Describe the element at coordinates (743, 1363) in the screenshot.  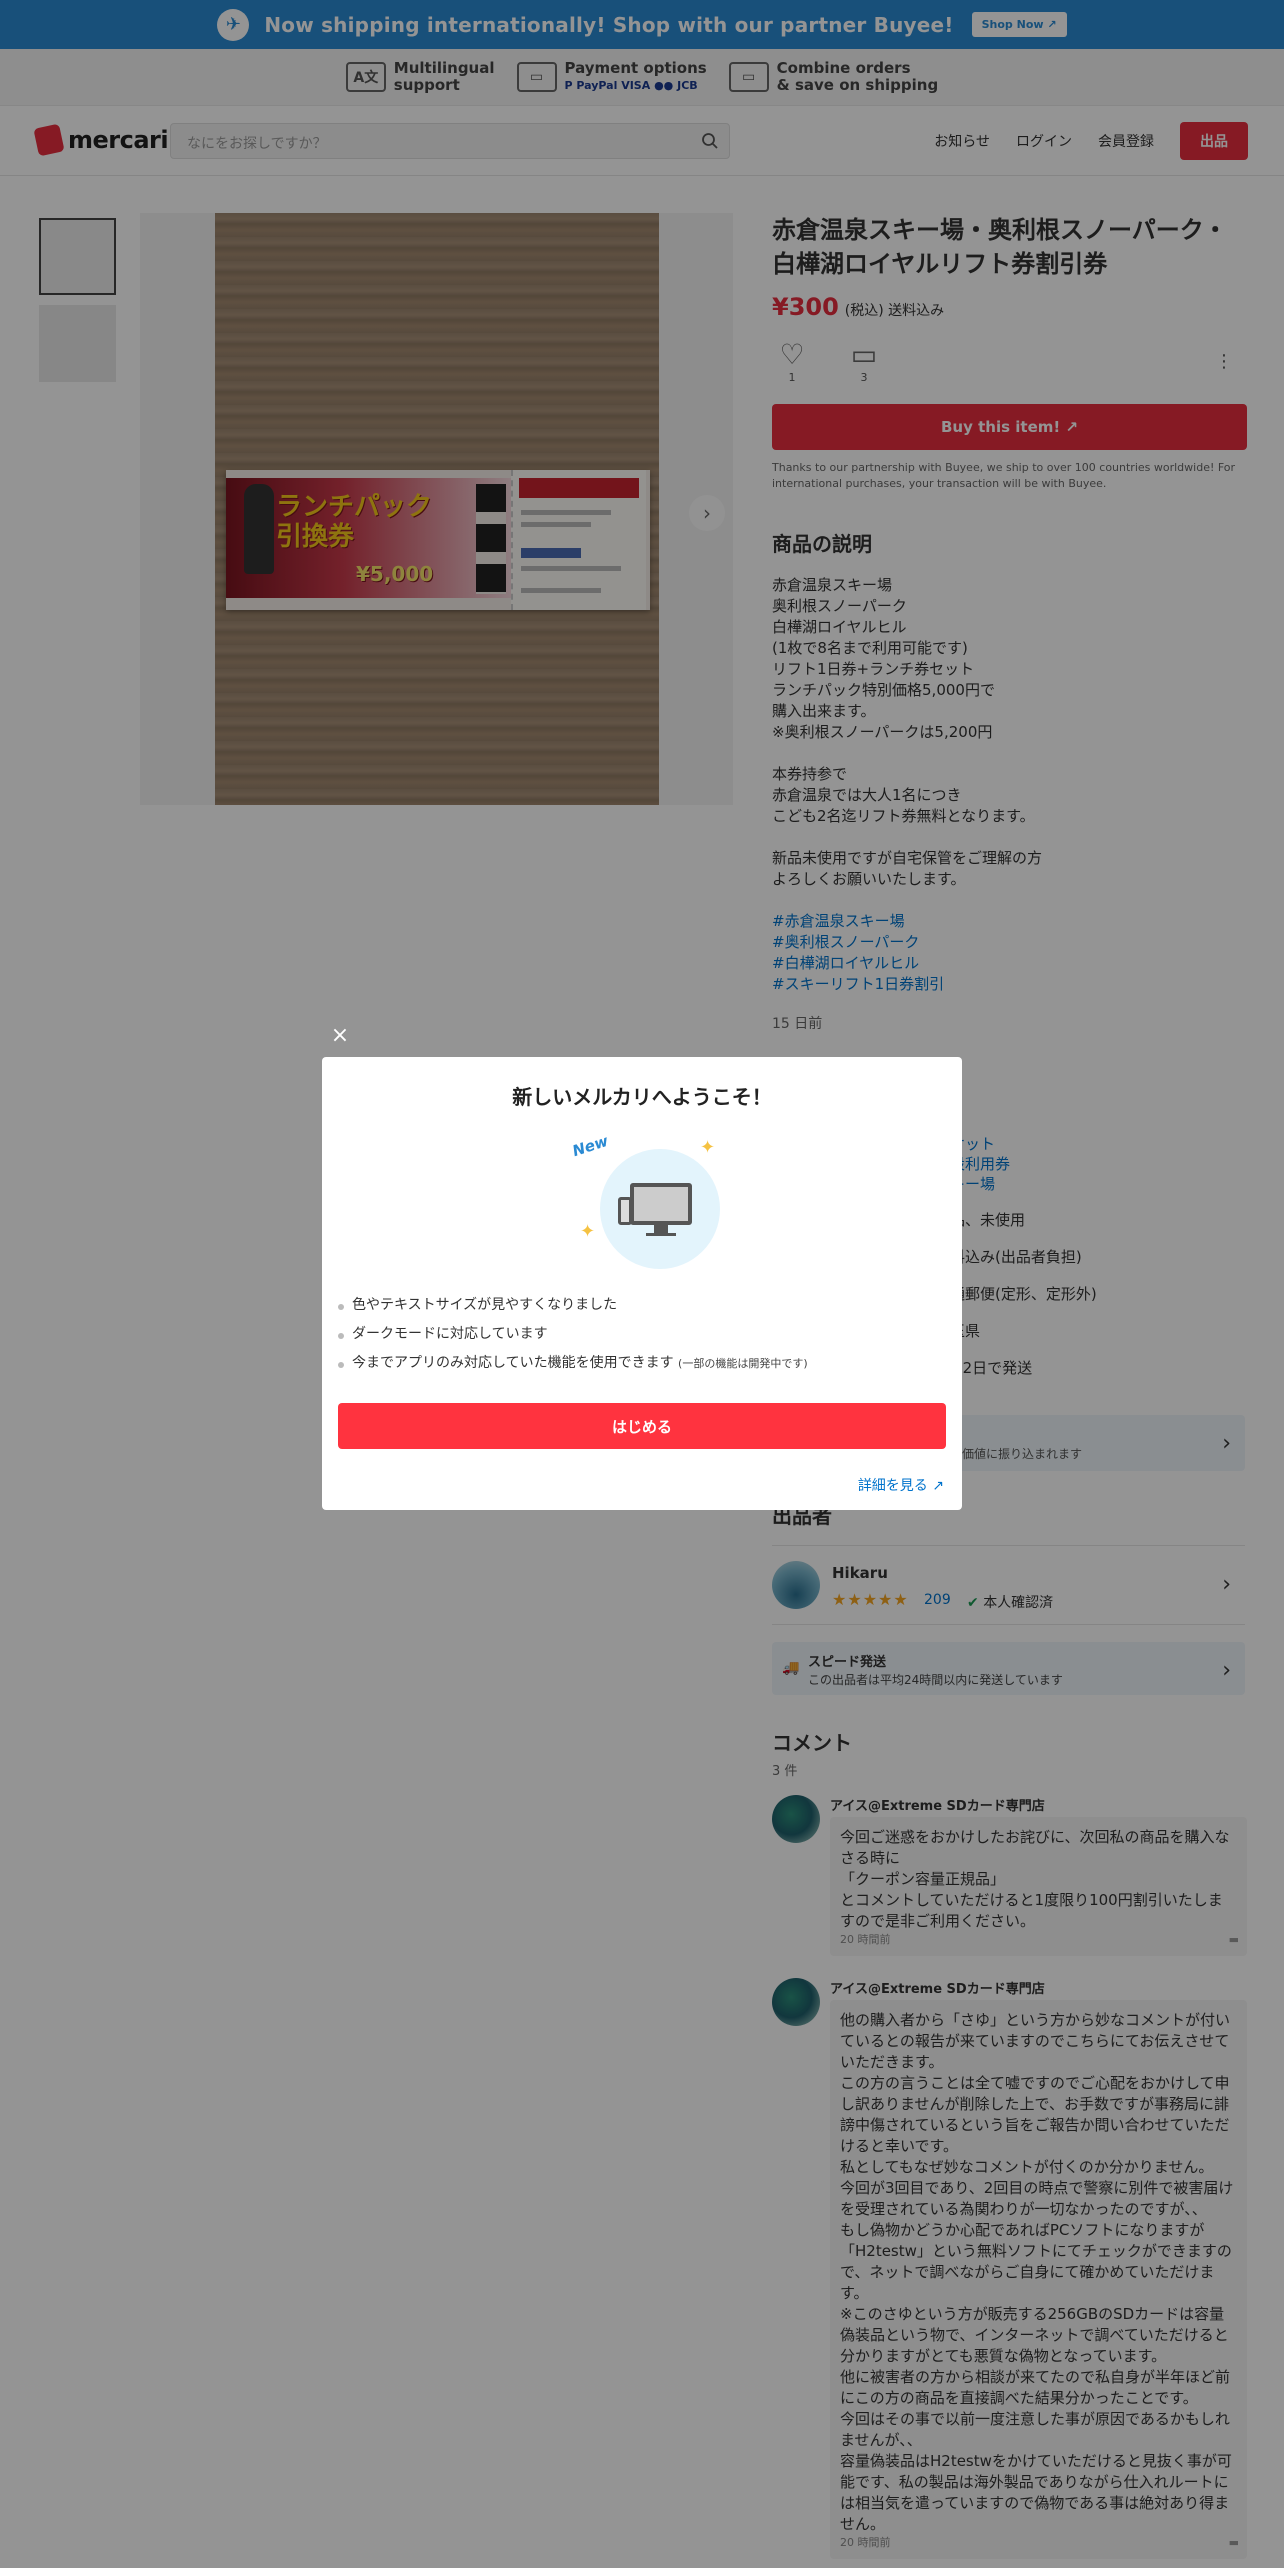
I see `feature-note: (一部の機能は開発中です)` at that location.